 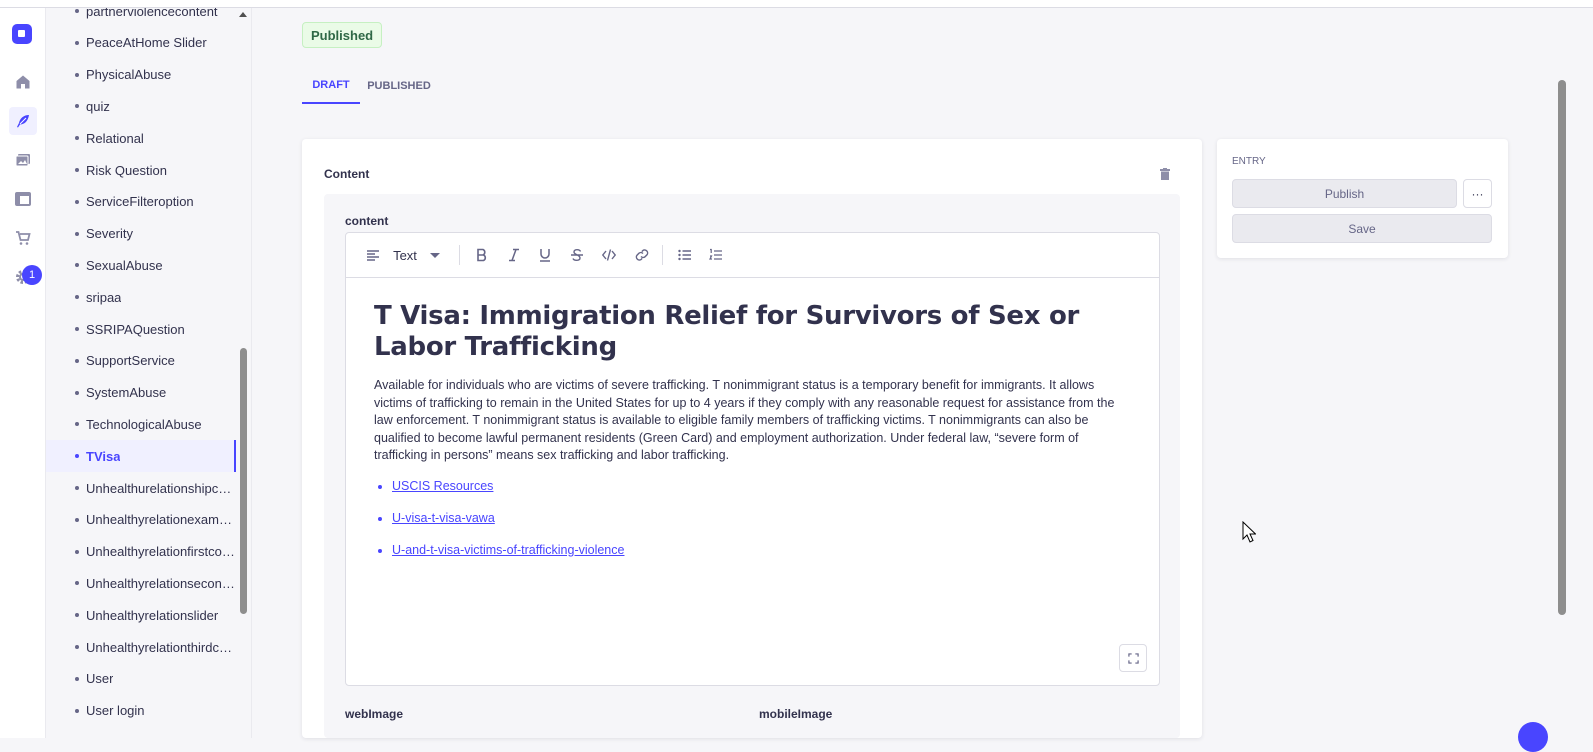 What do you see at coordinates (152, 13) in the screenshot?
I see `sidebar-item-label: partnerviolencecontent` at bounding box center [152, 13].